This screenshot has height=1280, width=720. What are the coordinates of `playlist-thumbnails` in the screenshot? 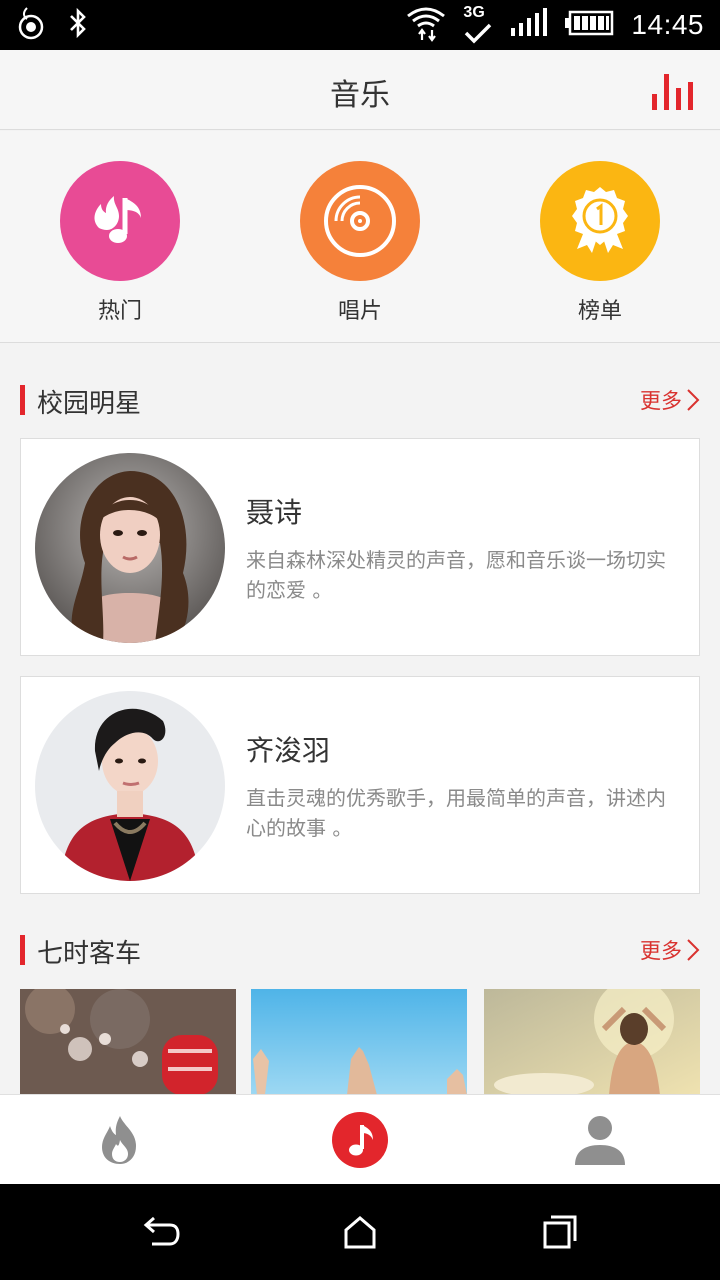 It's located at (360, 1042).